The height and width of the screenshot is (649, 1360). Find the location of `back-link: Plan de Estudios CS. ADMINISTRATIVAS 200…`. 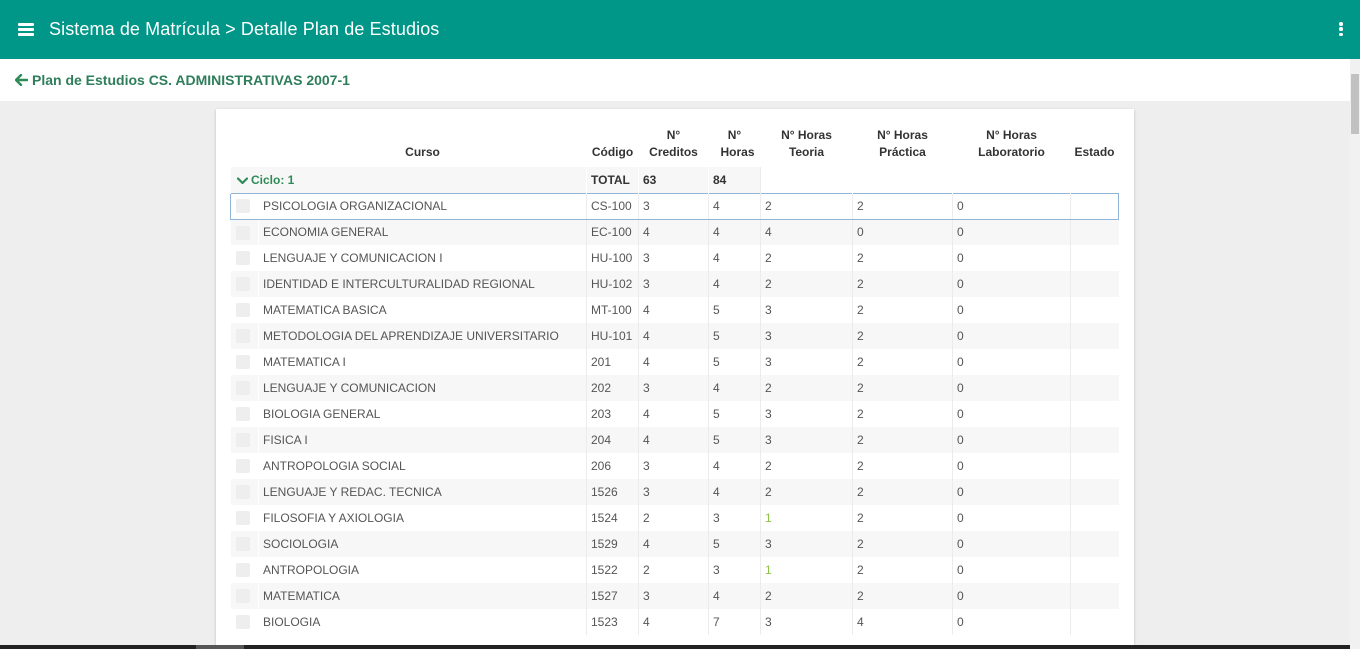

back-link: Plan de Estudios CS. ADMINISTRATIVAS 200… is located at coordinates (182, 80).